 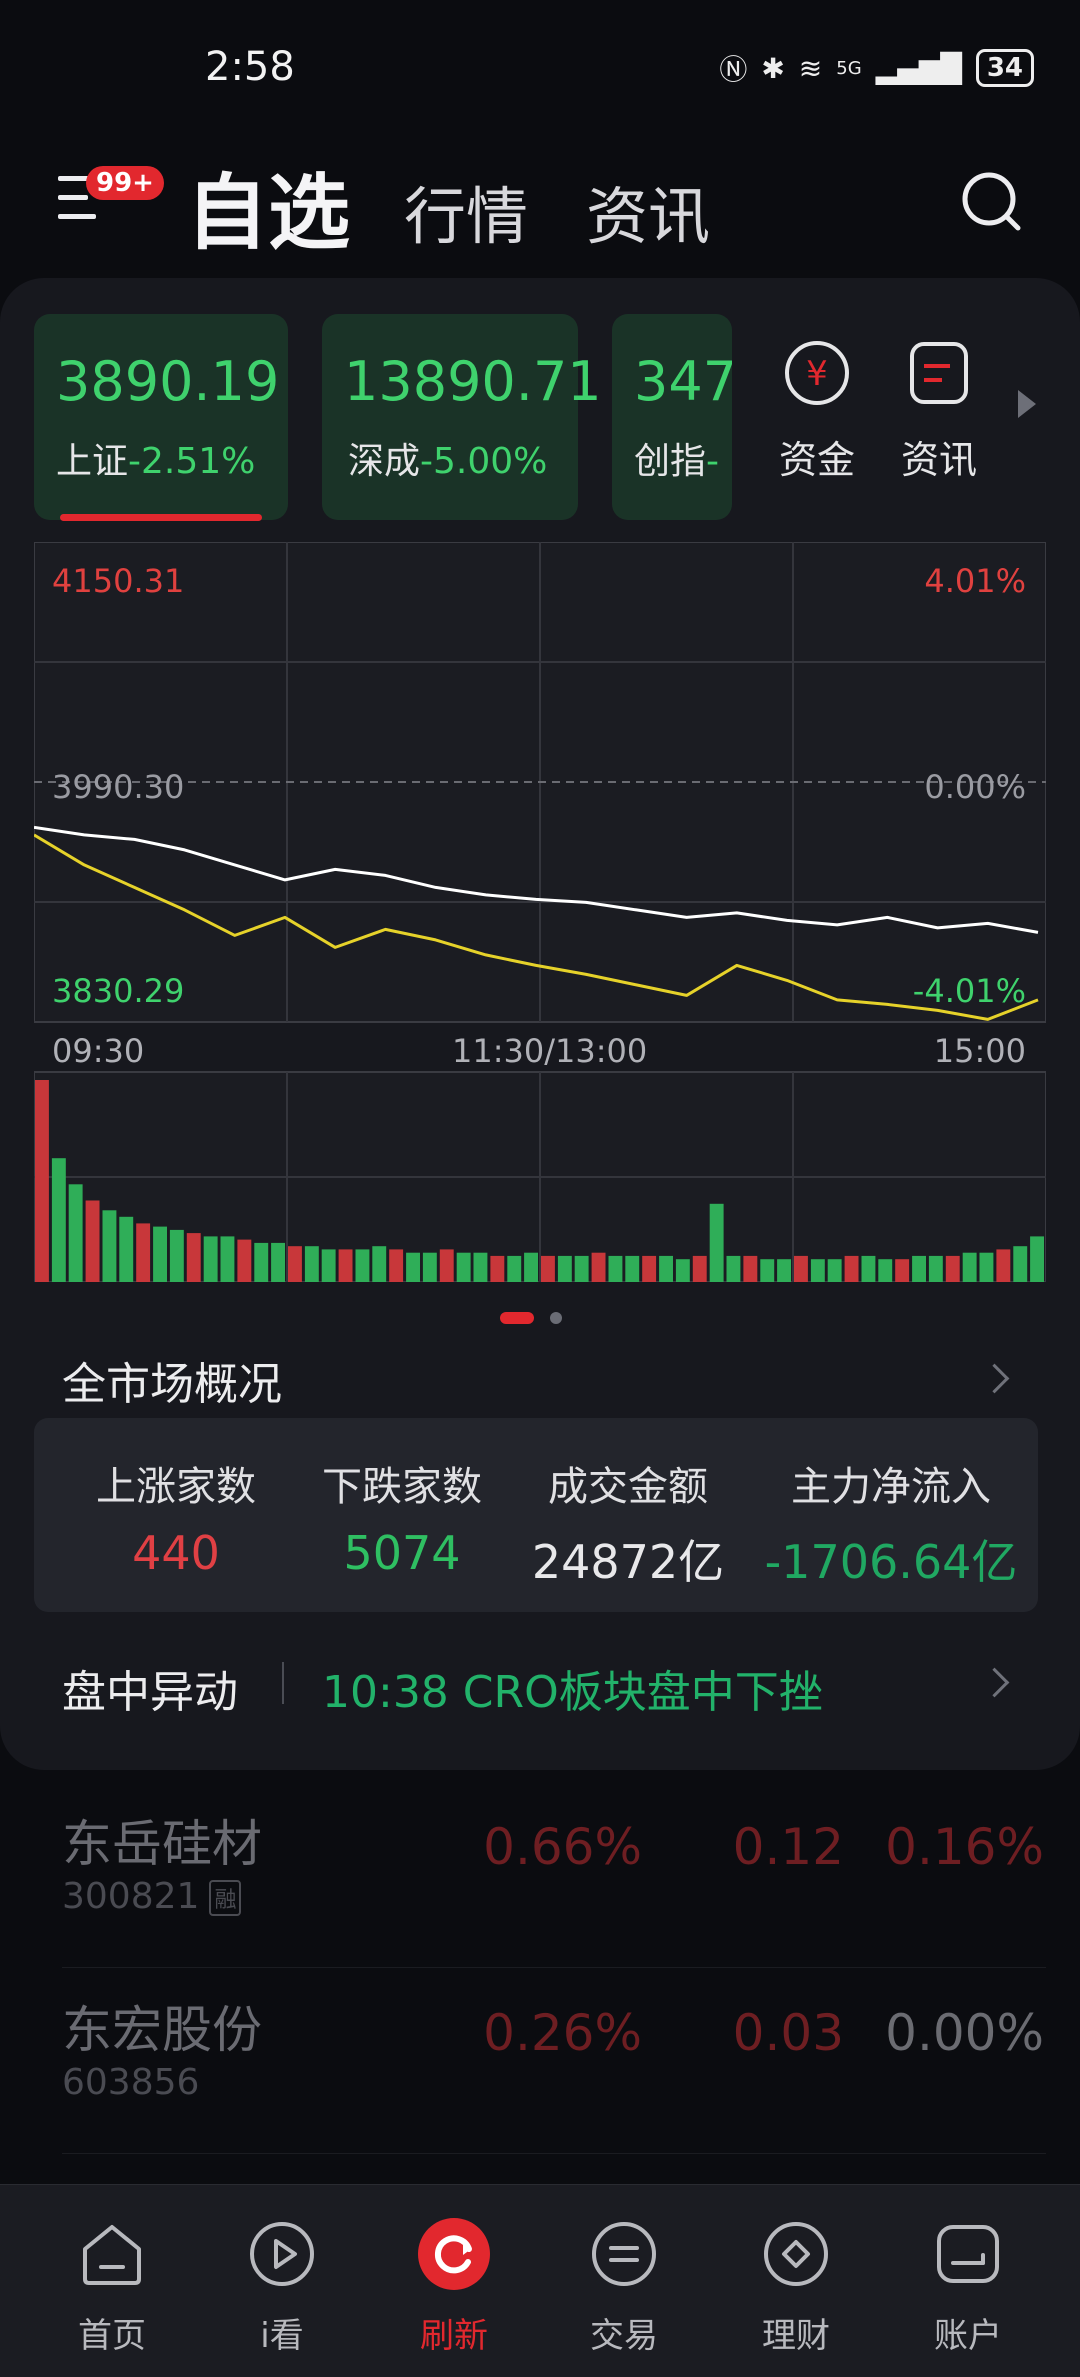 What do you see at coordinates (773, 68) in the screenshot?
I see `bluetooth-icon: ✱` at bounding box center [773, 68].